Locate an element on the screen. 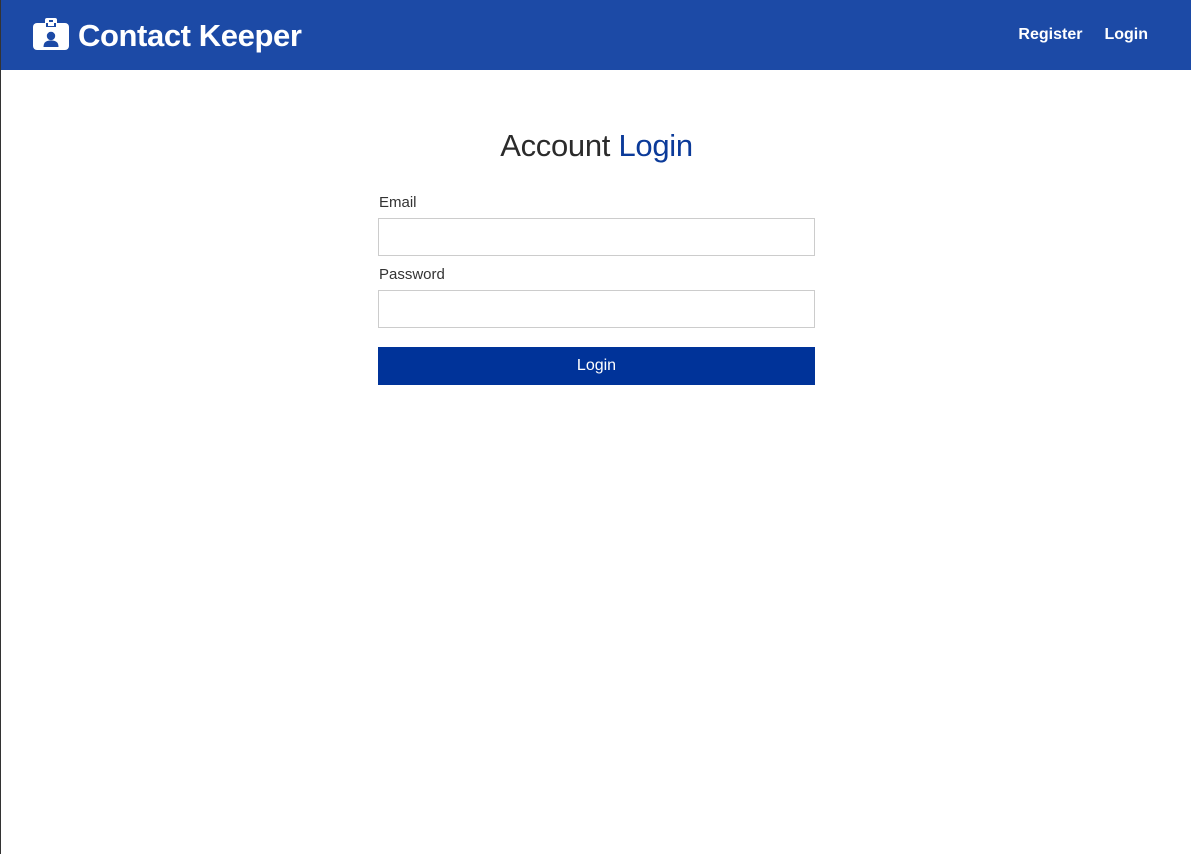 The image size is (1191, 854). page-title-prefix: Account is located at coordinates (555, 145).